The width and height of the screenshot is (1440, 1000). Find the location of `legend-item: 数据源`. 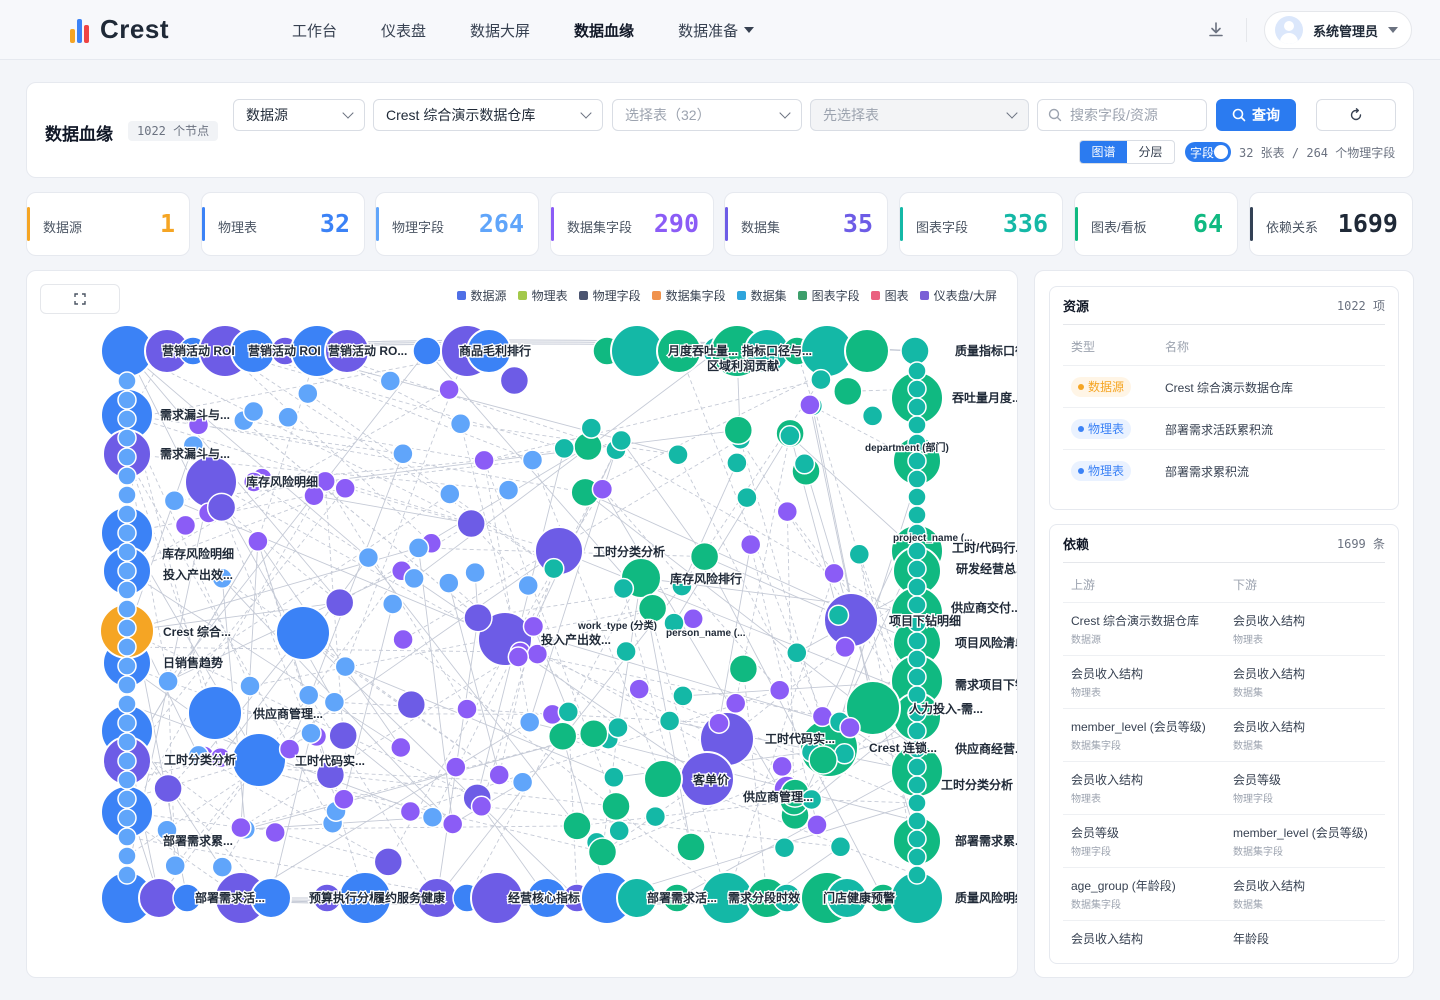

legend-item: 数据源 is located at coordinates (481, 295).